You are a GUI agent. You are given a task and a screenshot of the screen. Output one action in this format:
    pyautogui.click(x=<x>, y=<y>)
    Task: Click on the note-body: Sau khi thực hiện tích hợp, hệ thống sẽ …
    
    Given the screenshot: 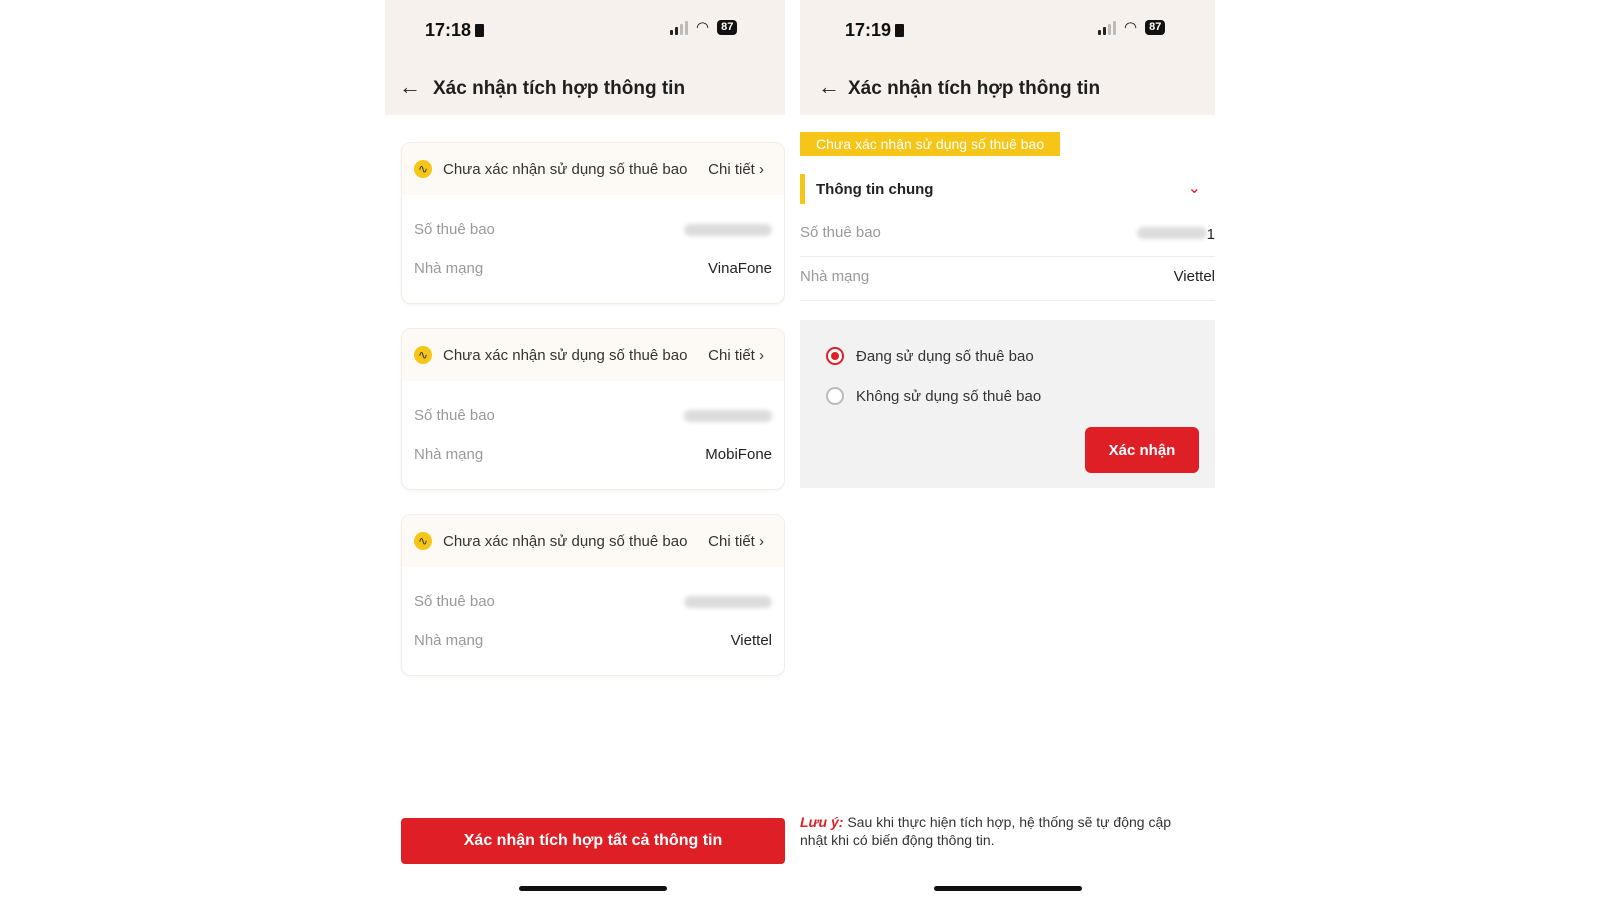 What is the action you would take?
    pyautogui.click(x=986, y=831)
    